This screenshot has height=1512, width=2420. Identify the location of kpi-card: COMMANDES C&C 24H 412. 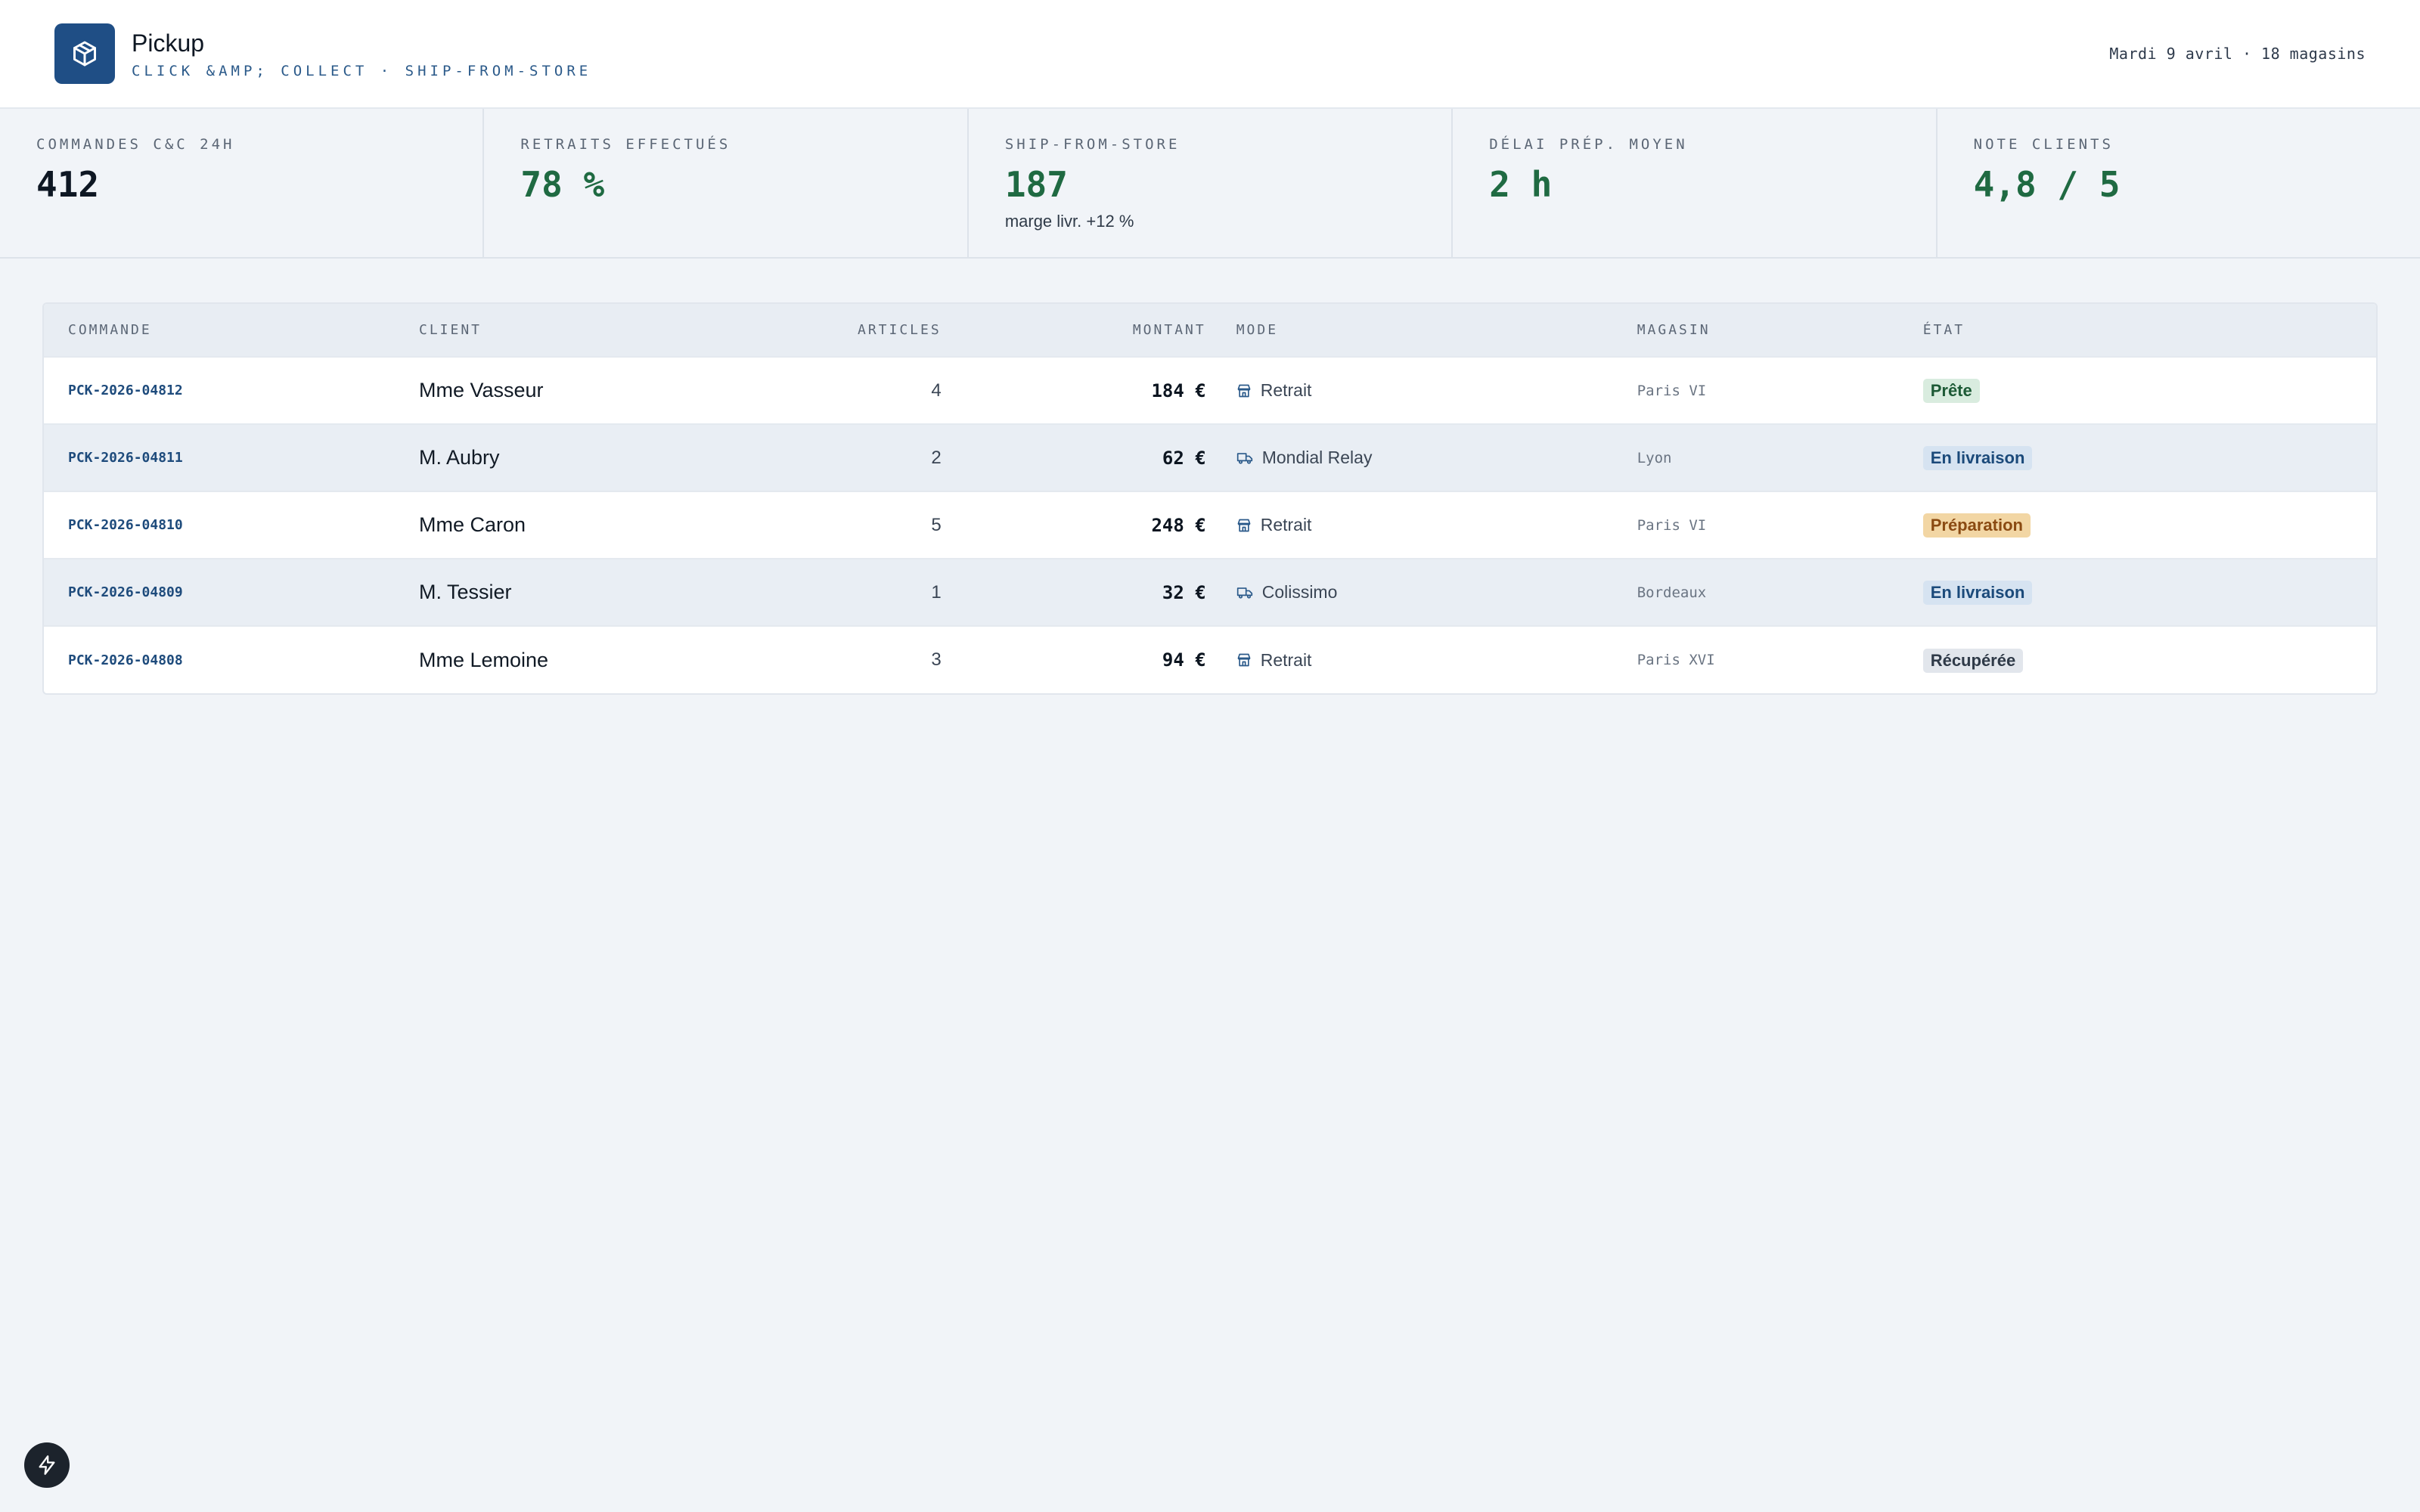
(242, 183).